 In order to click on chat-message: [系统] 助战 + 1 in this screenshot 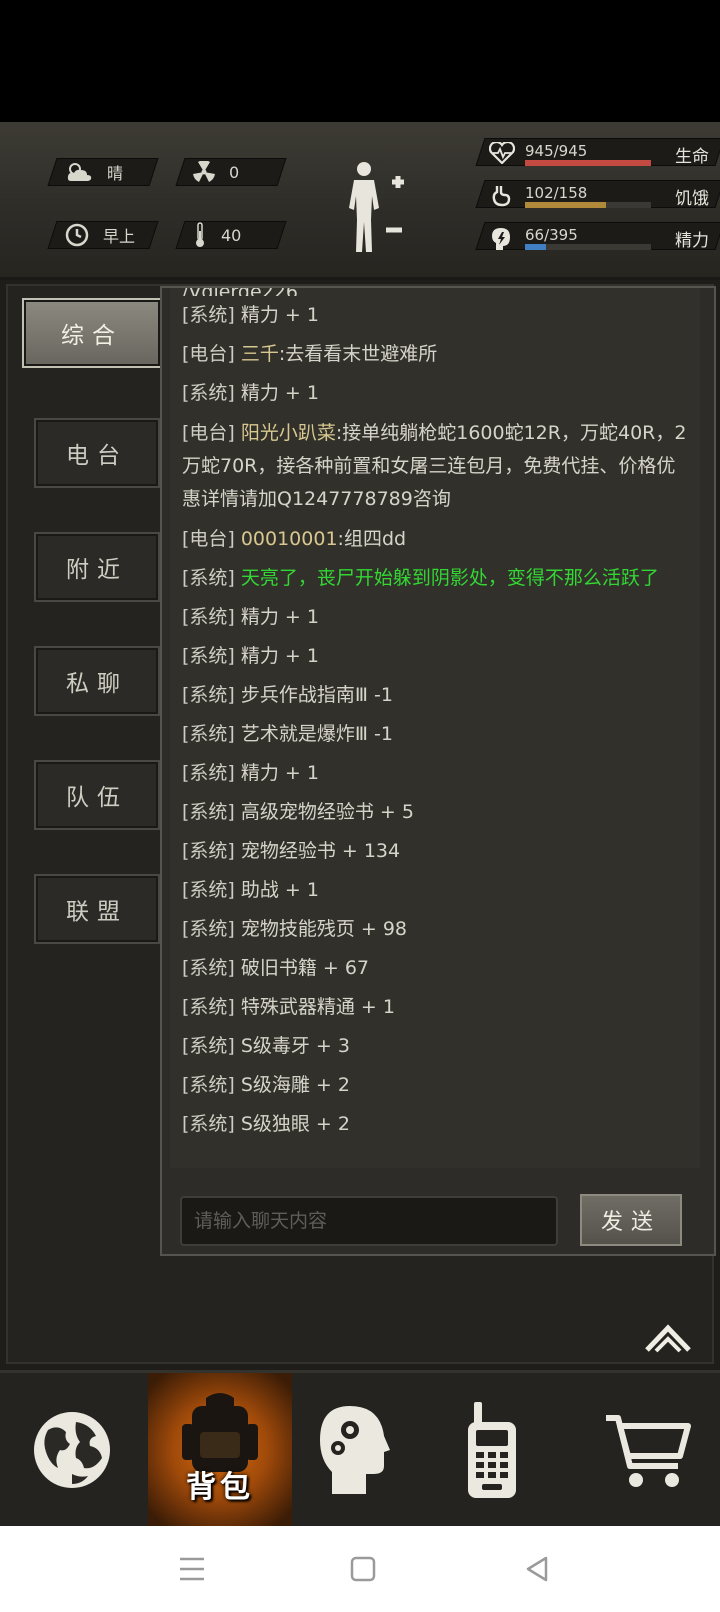, I will do `click(437, 890)`.